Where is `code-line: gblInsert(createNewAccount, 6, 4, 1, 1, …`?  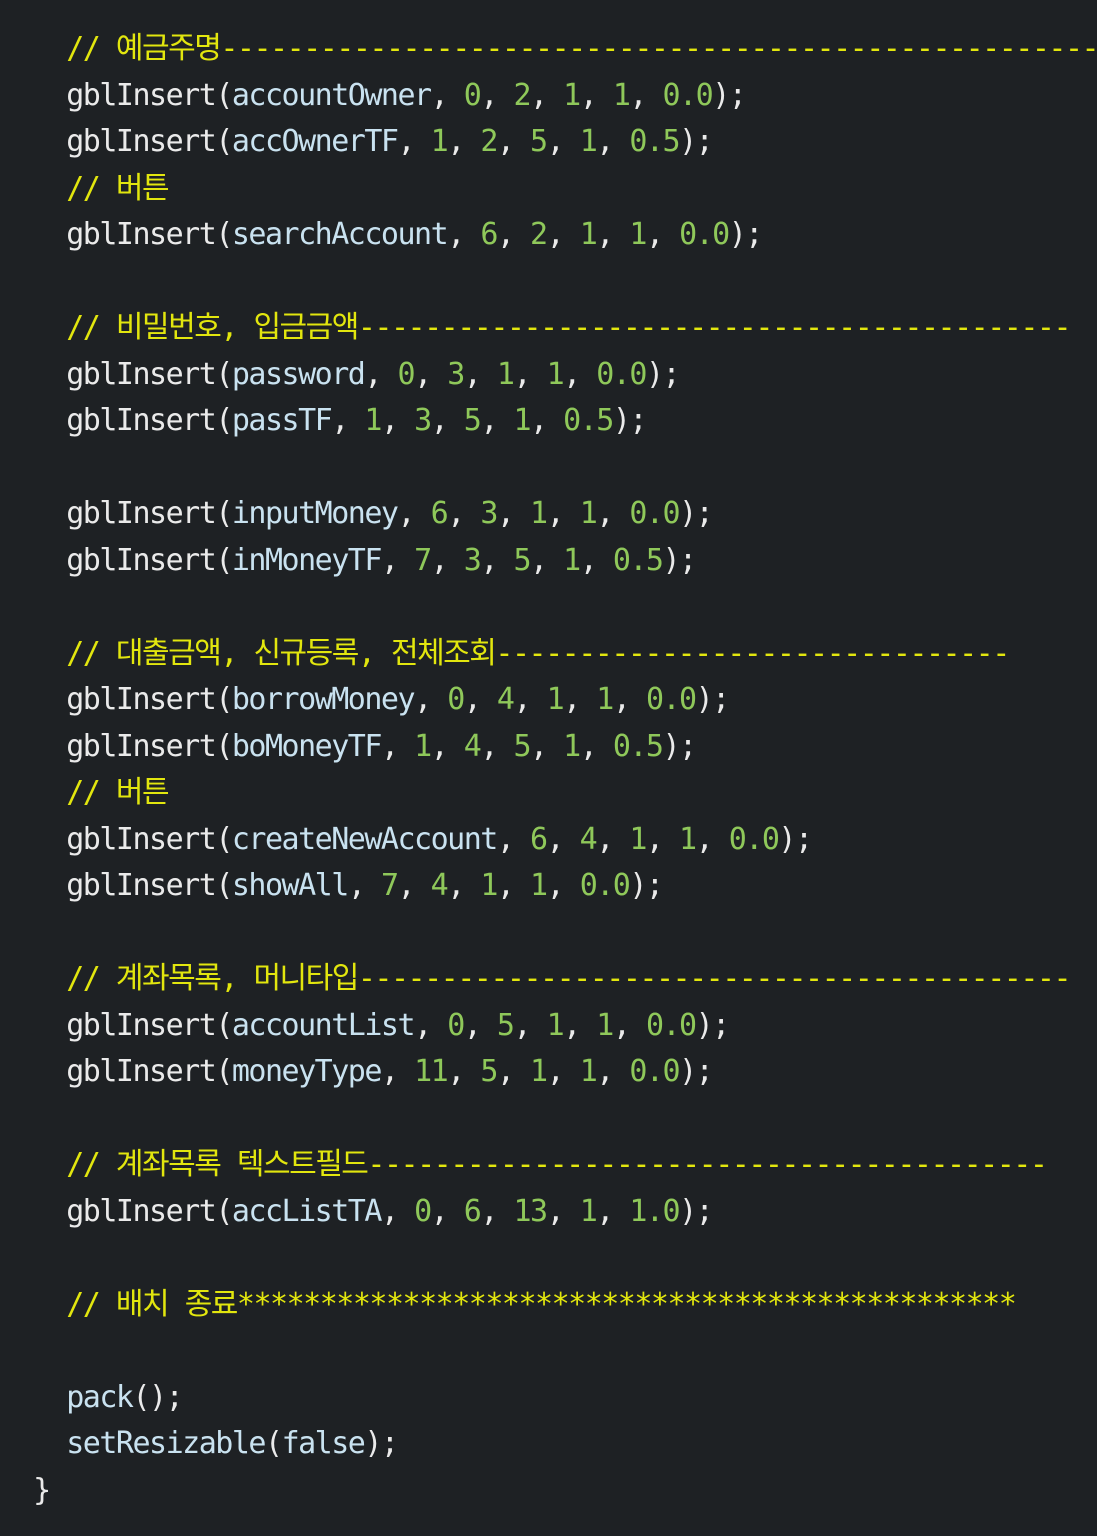 code-line: gblInsert(createNewAccount, 6, 4, 1, 1, … is located at coordinates (548, 840).